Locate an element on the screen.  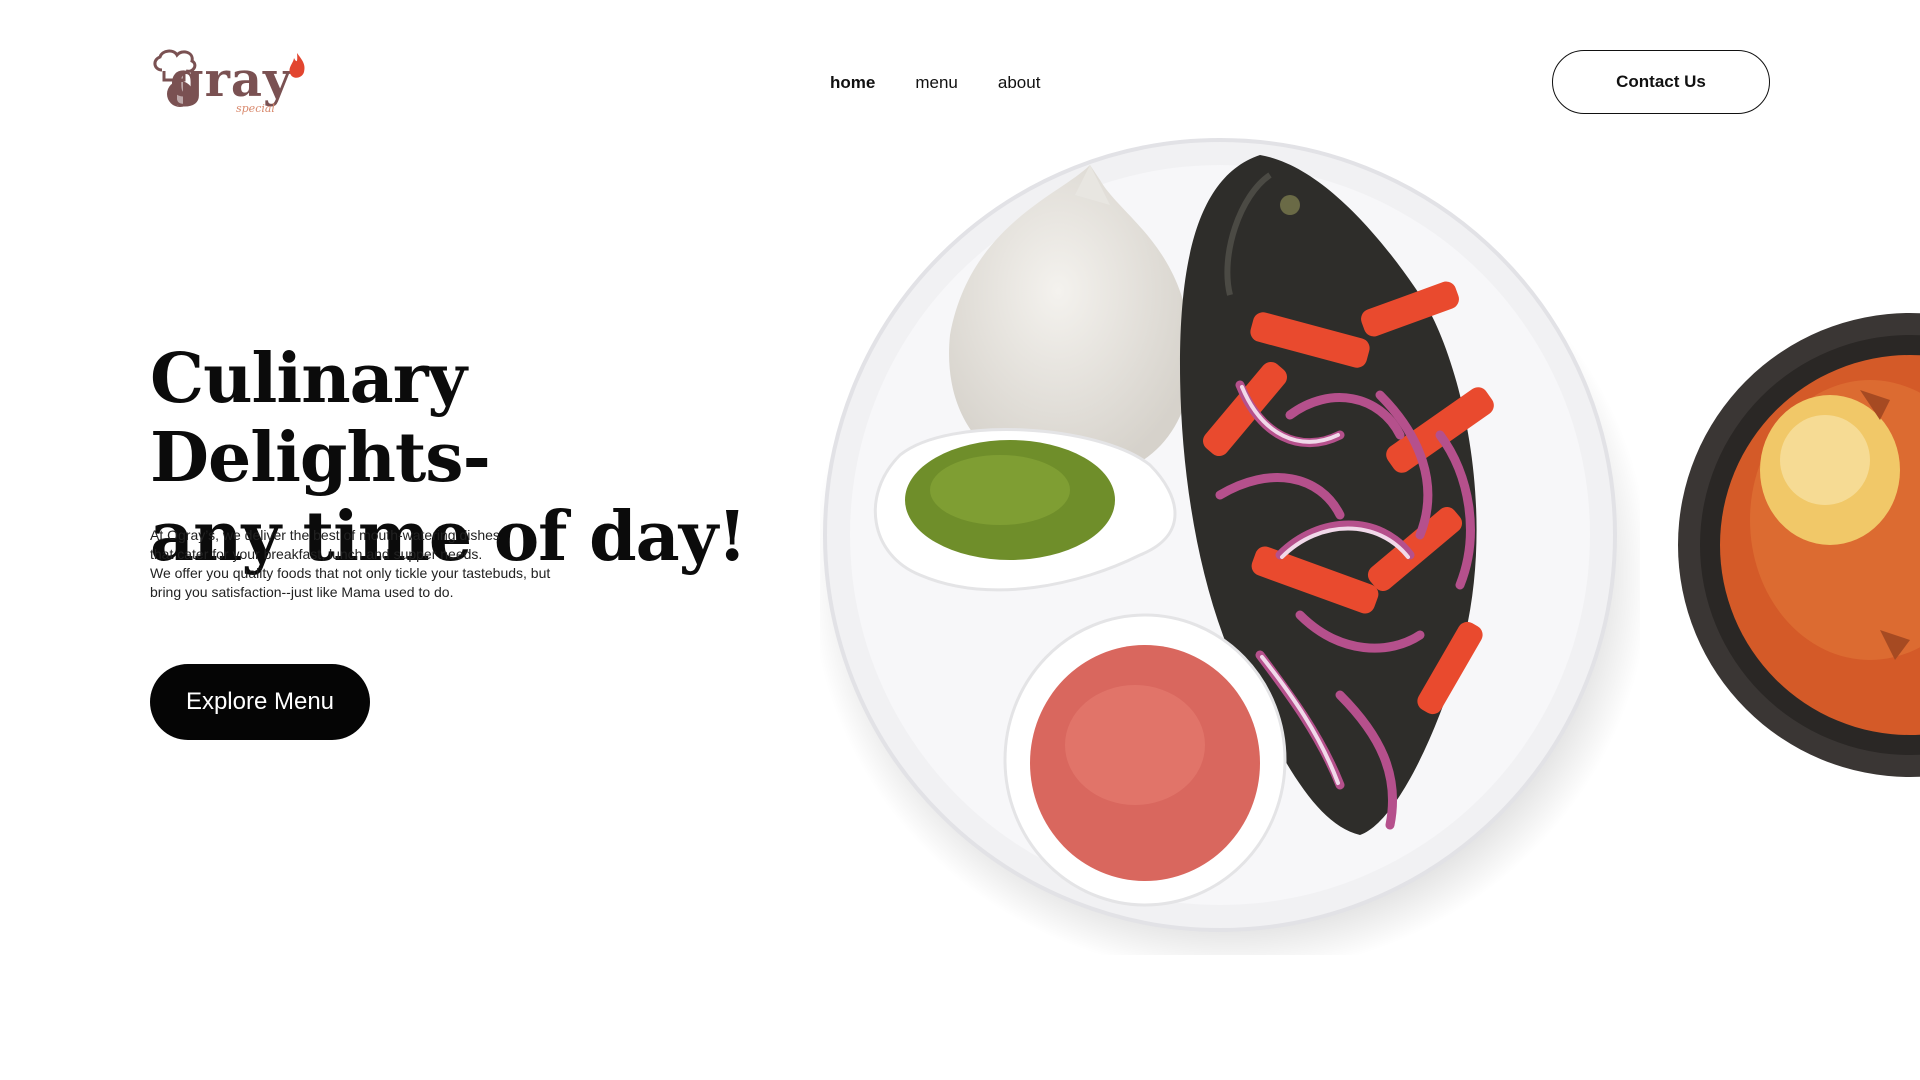
nav-about: about is located at coordinates (1019, 83).